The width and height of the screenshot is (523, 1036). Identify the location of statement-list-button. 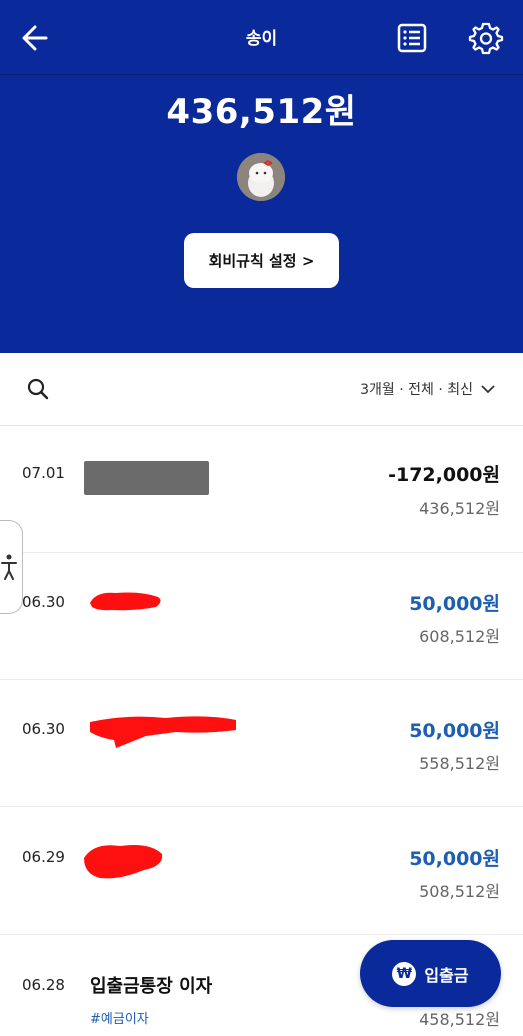
(412, 38).